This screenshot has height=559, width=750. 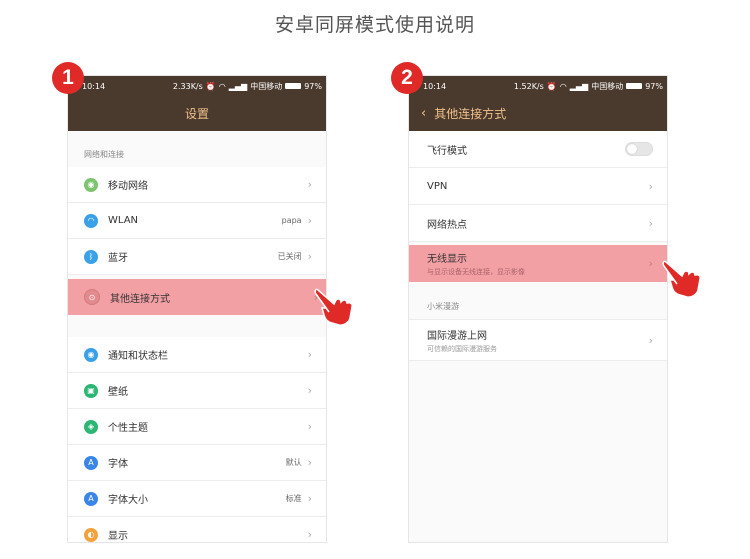 I want to click on item-label: 个性主题, so click(x=128, y=428).